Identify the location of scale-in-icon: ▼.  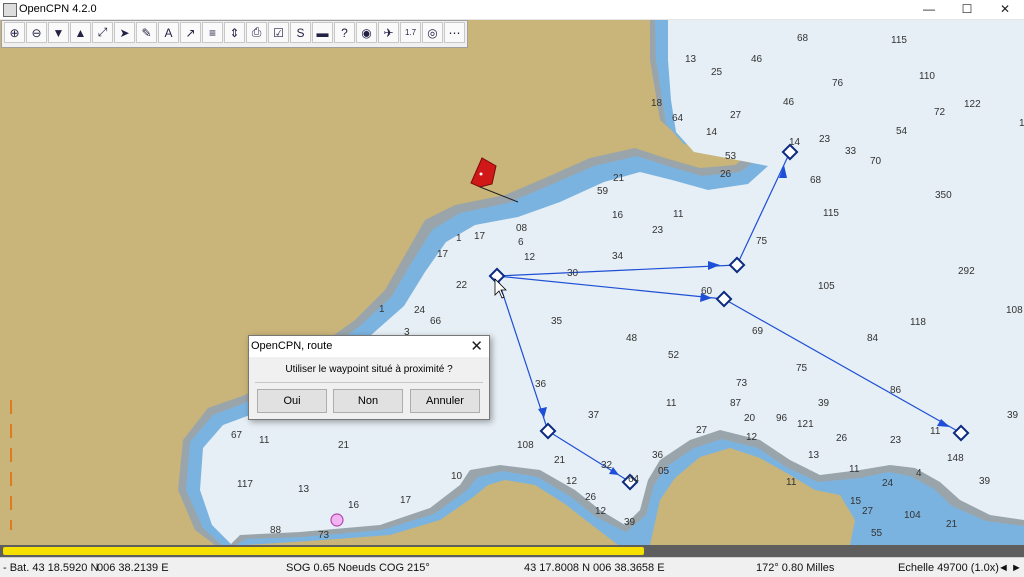
(58, 32).